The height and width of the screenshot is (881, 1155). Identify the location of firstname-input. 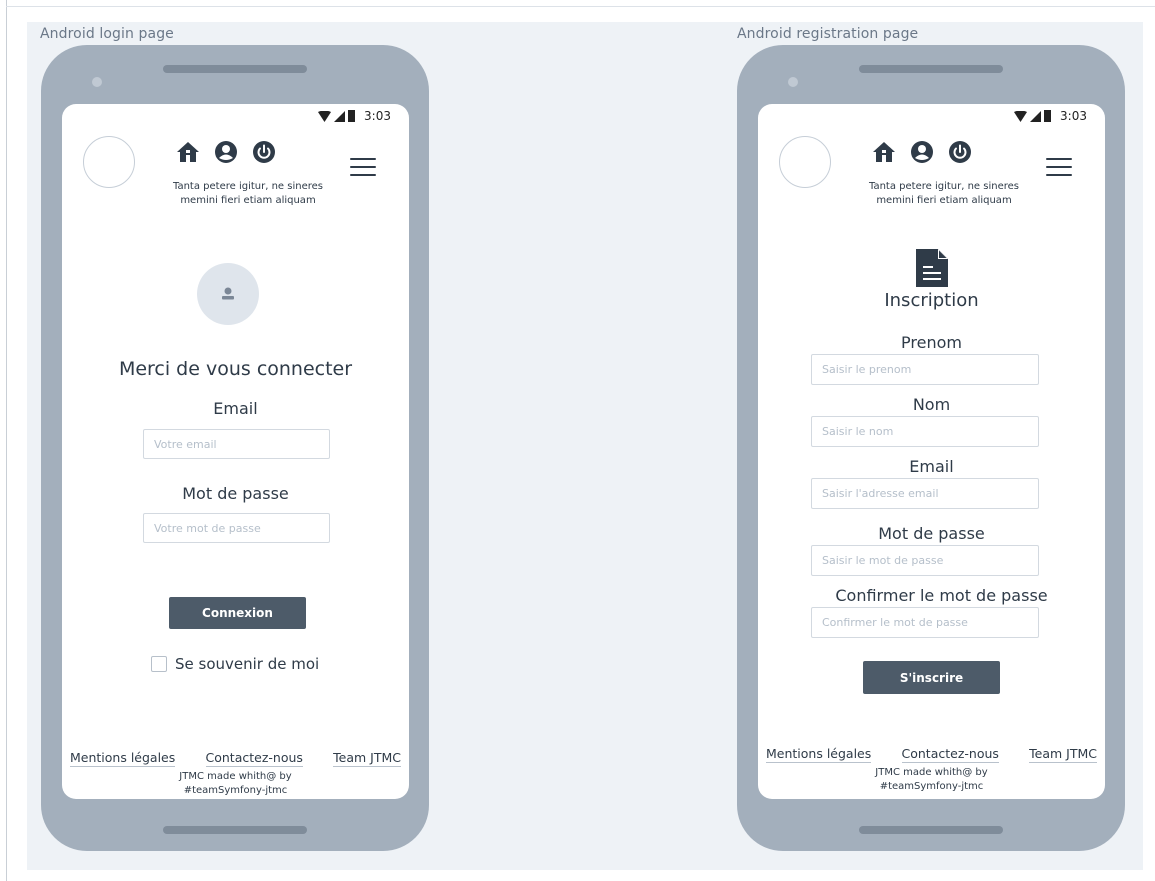
(925, 369).